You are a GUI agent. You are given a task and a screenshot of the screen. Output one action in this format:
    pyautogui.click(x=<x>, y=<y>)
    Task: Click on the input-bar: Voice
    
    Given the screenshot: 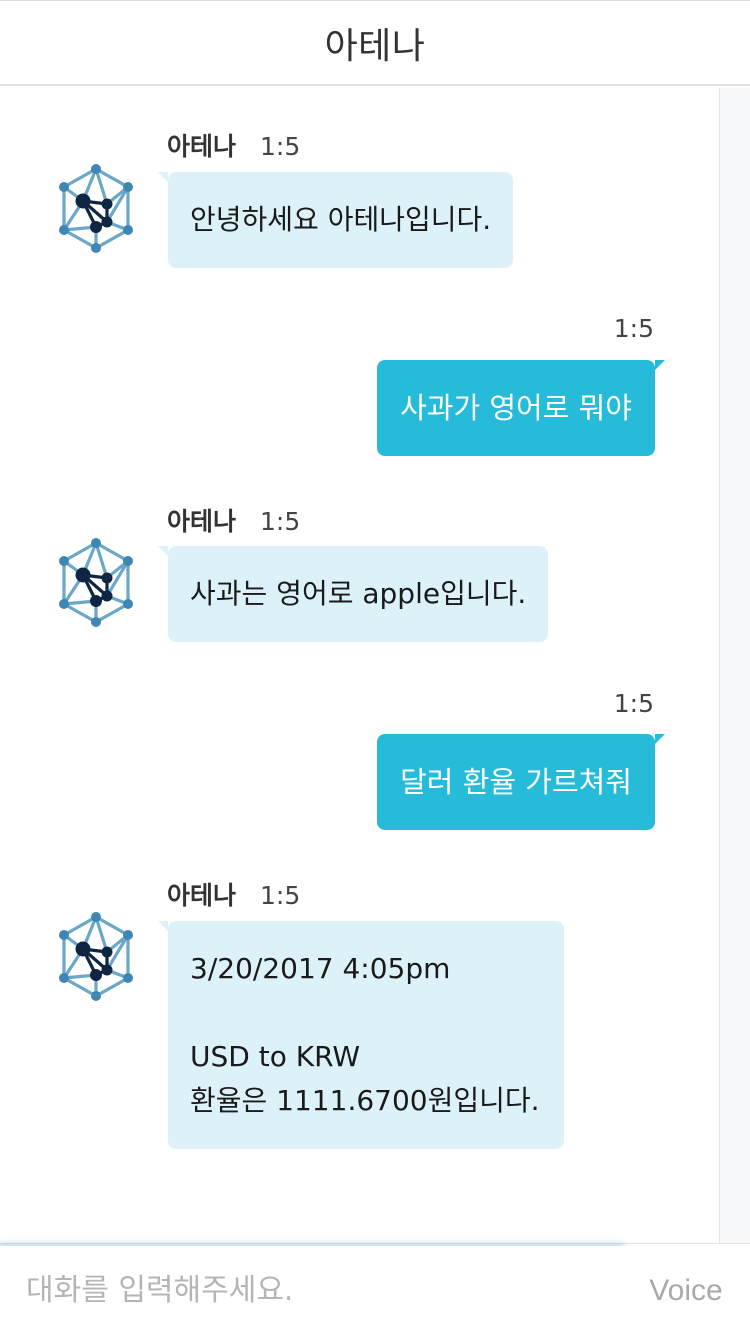 What is the action you would take?
    pyautogui.click(x=375, y=1288)
    